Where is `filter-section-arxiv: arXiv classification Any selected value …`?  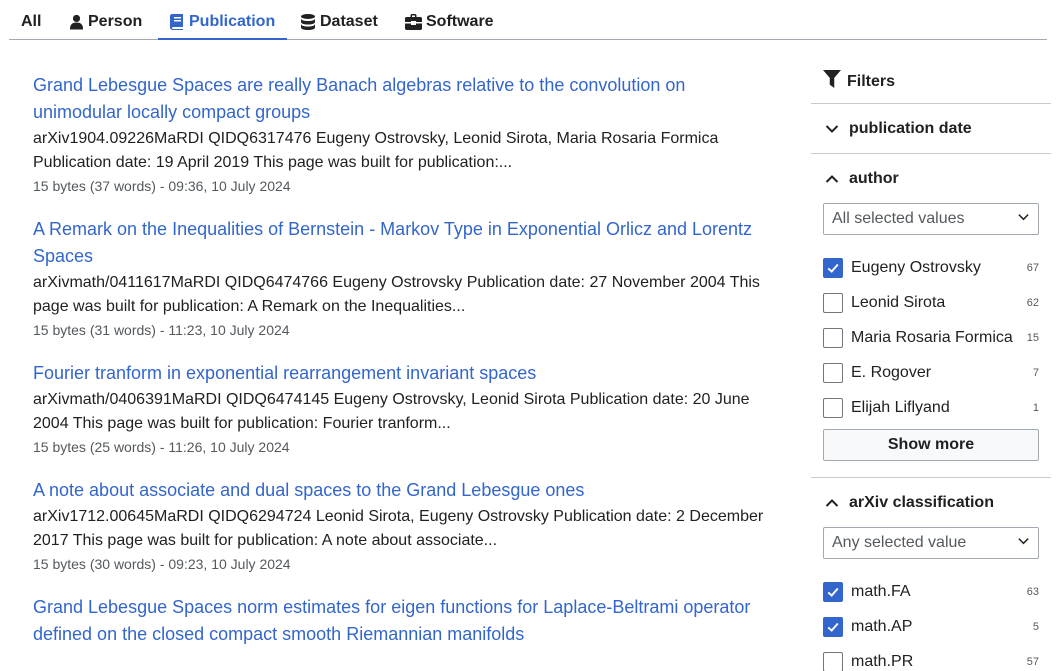 filter-section-arxiv: arXiv classification Any selected value … is located at coordinates (931, 574).